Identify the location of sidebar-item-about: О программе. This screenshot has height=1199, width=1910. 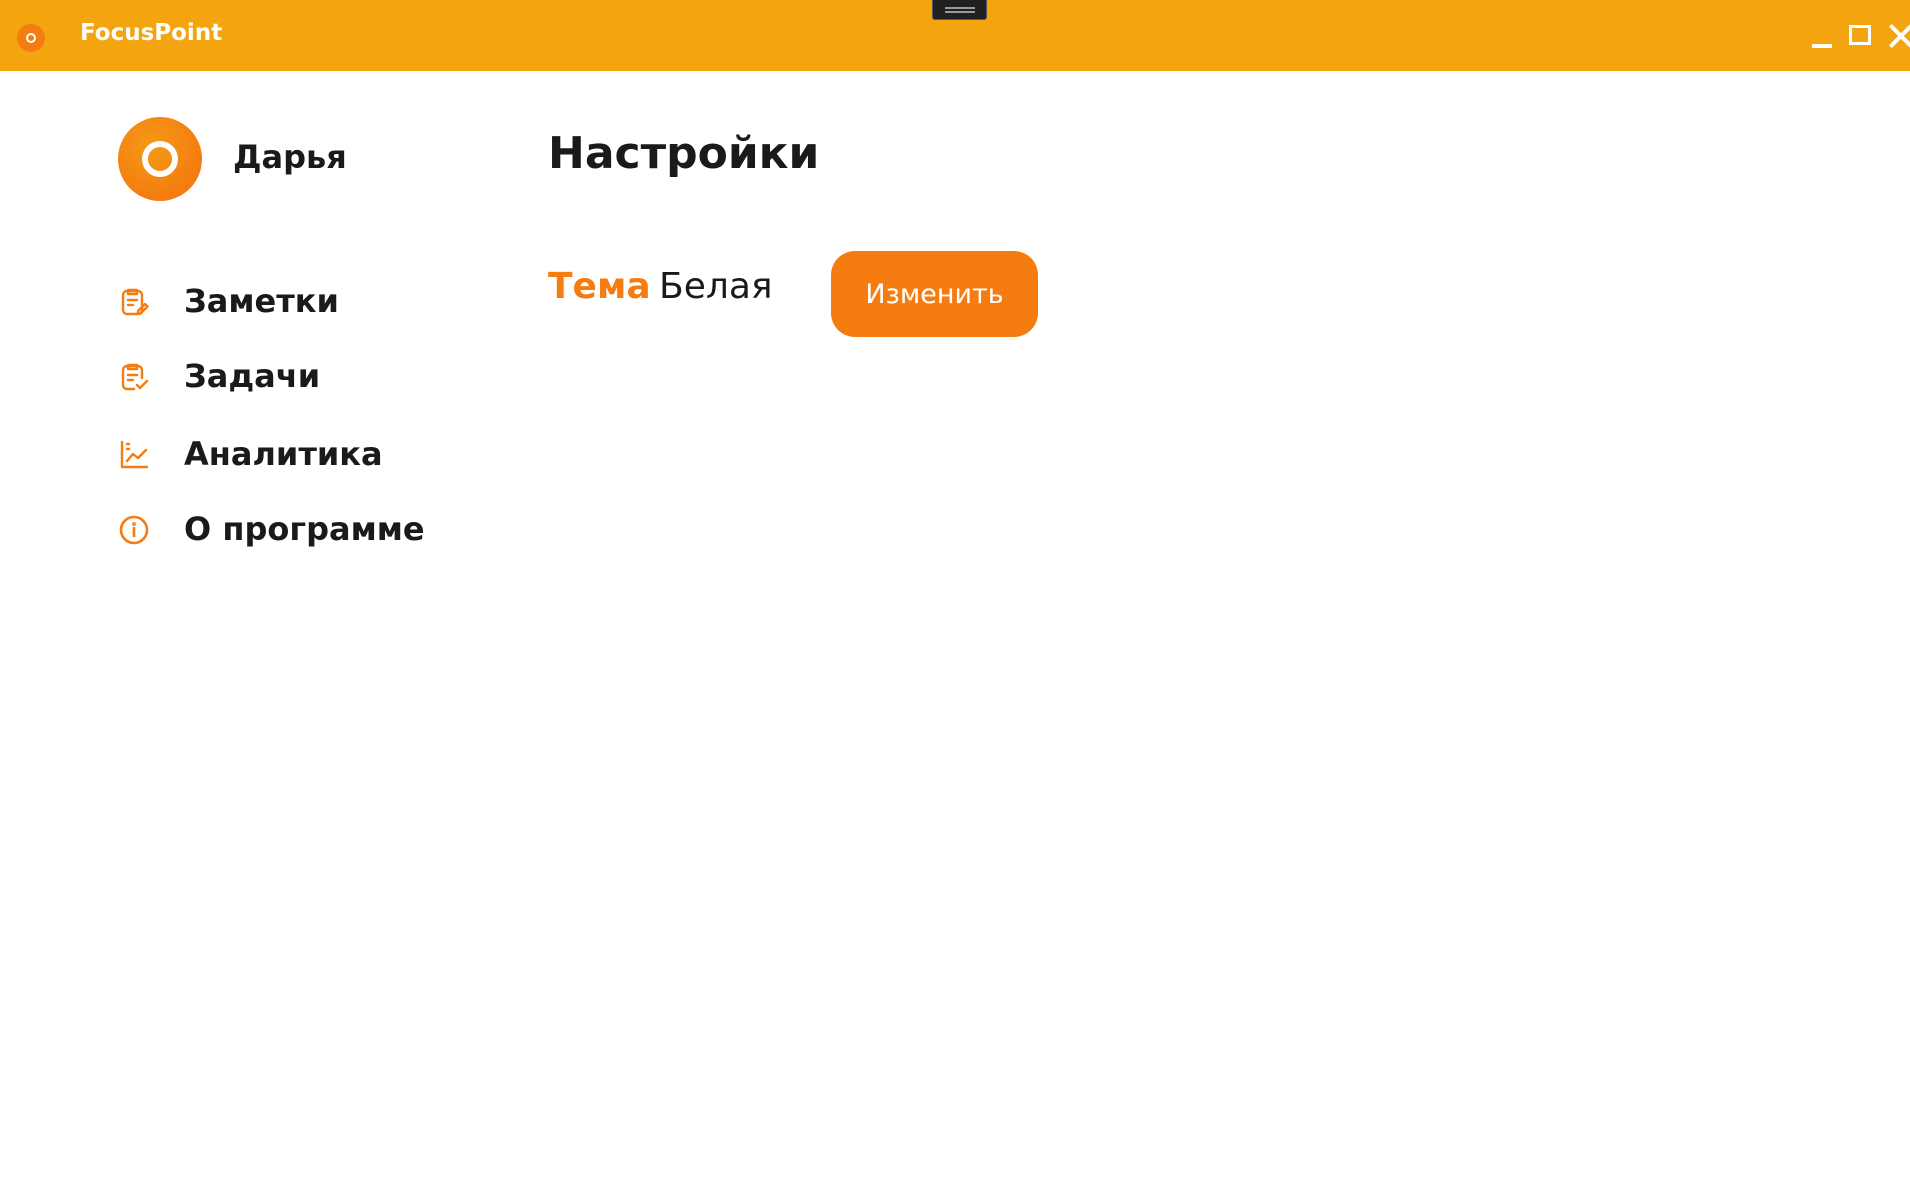
(283, 530).